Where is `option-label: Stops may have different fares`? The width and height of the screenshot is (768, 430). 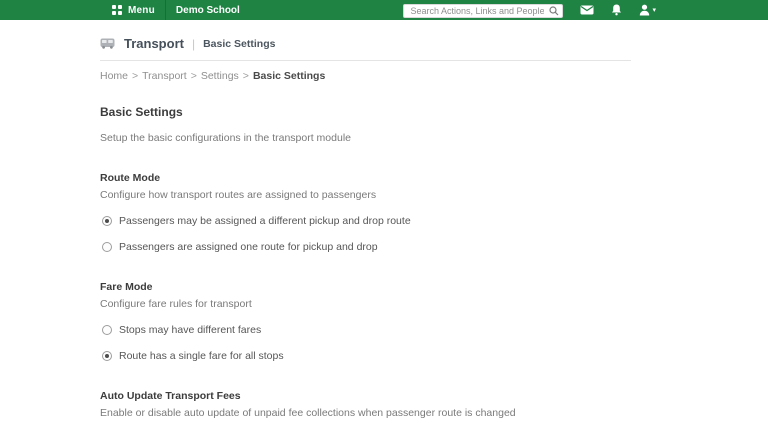 option-label: Stops may have different fares is located at coordinates (190, 330).